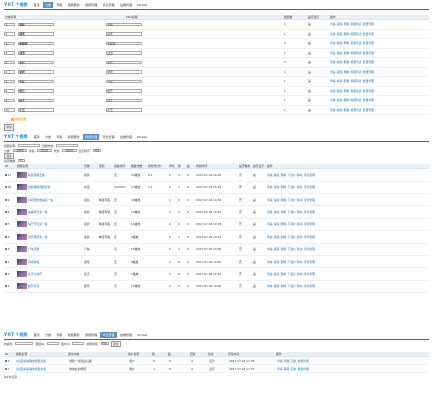 This screenshot has width=433, height=400. I want to click on sort-select: 时间, so click(104, 343).